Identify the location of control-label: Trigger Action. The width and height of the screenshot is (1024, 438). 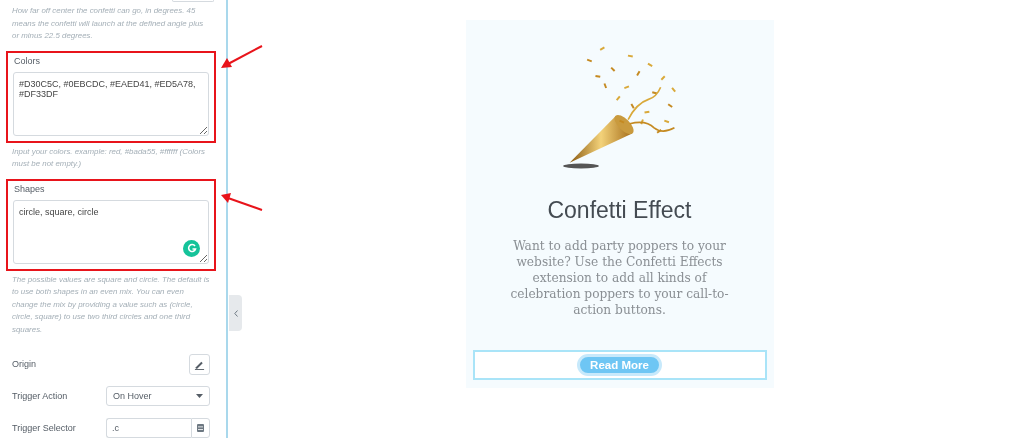
(40, 396).